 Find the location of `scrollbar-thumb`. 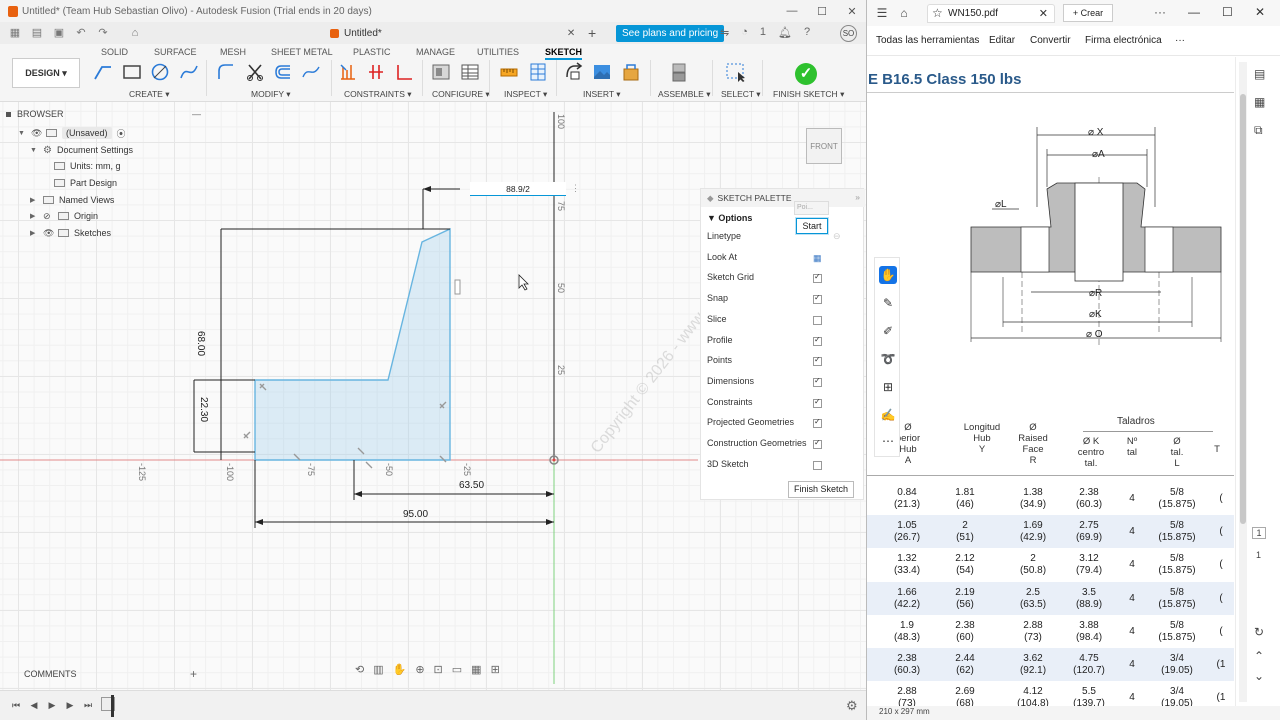

scrollbar-thumb is located at coordinates (1243, 309).